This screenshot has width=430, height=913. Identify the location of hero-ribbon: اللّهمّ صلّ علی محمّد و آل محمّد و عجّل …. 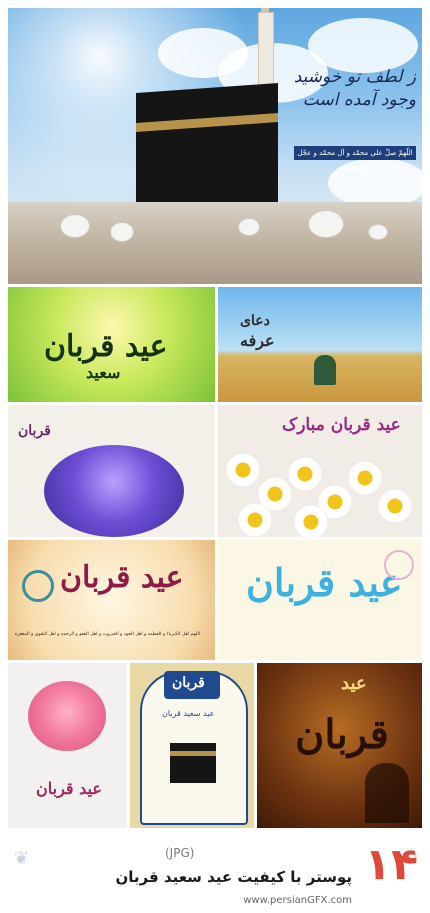
(355, 158).